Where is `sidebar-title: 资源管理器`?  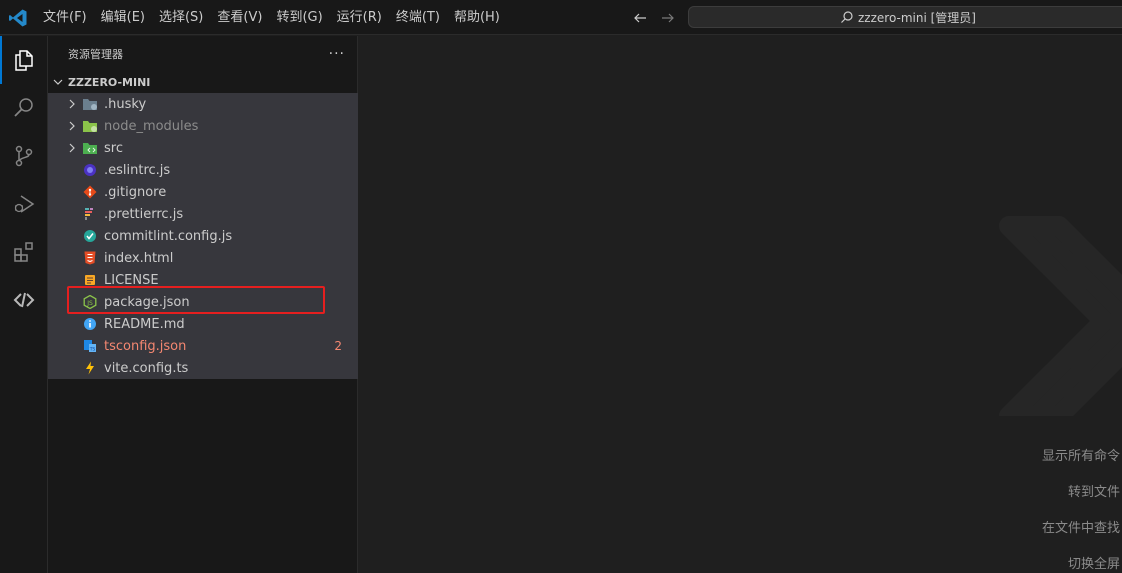
sidebar-title: 资源管理器 is located at coordinates (95, 54).